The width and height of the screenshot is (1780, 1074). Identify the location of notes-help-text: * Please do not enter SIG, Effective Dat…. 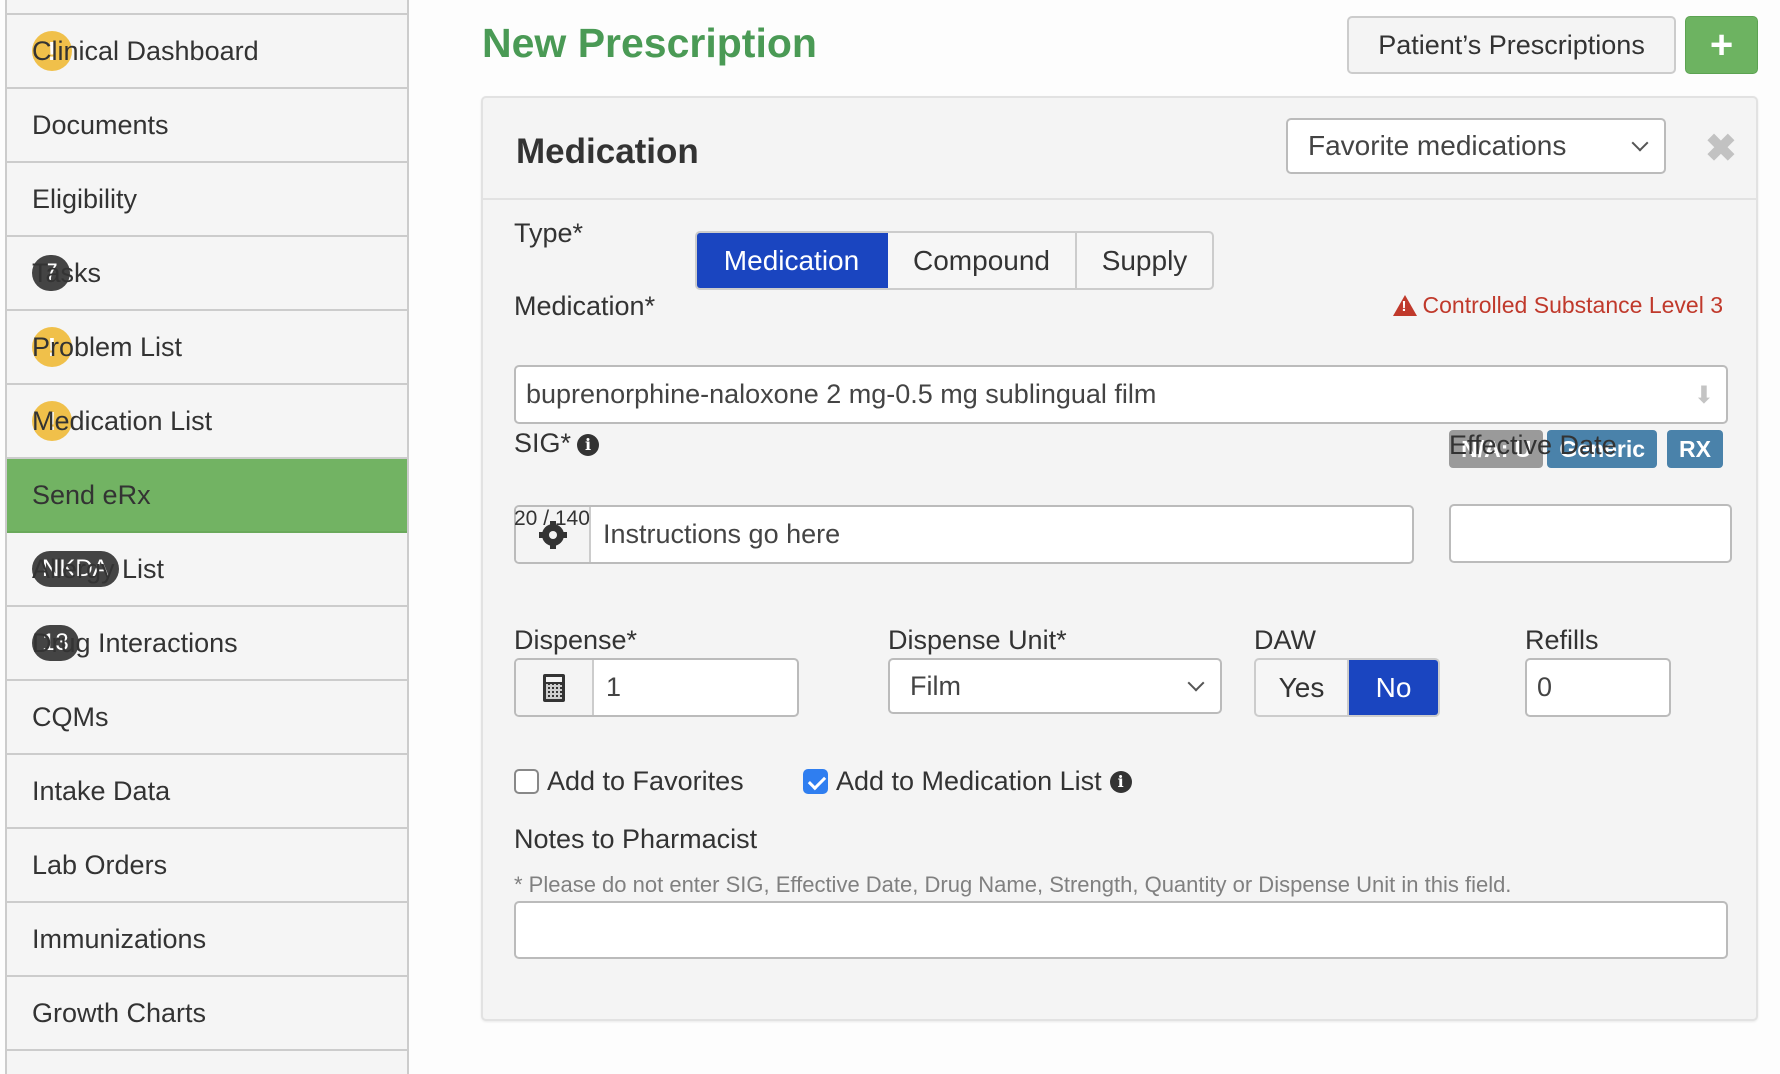
(1013, 884).